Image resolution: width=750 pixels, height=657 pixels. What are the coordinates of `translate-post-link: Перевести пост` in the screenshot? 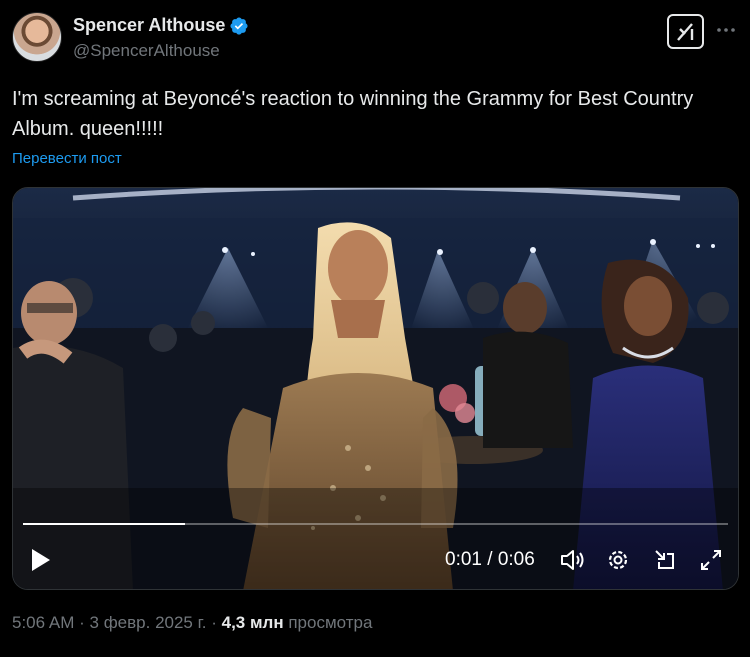 It's located at (67, 158).